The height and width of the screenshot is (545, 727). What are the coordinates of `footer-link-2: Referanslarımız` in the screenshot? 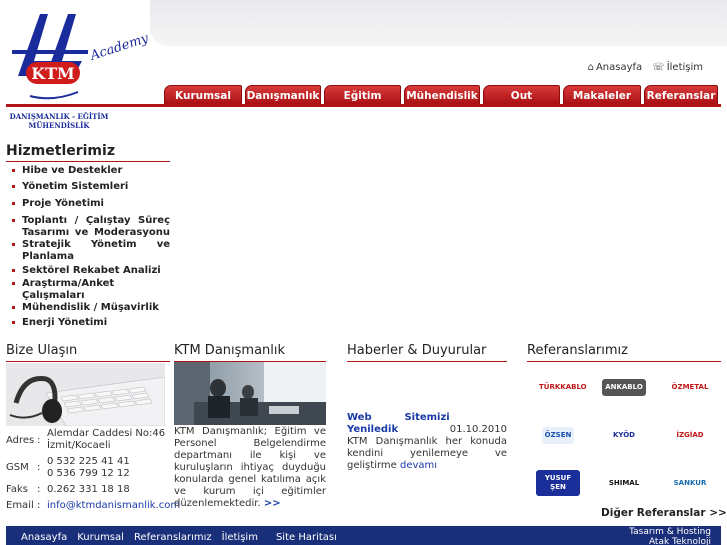 It's located at (173, 536).